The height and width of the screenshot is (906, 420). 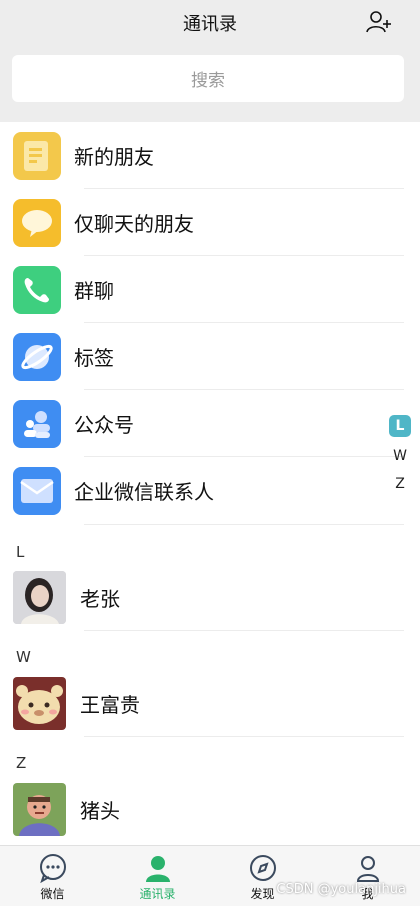 I want to click on search-input: 搜索, so click(x=208, y=78).